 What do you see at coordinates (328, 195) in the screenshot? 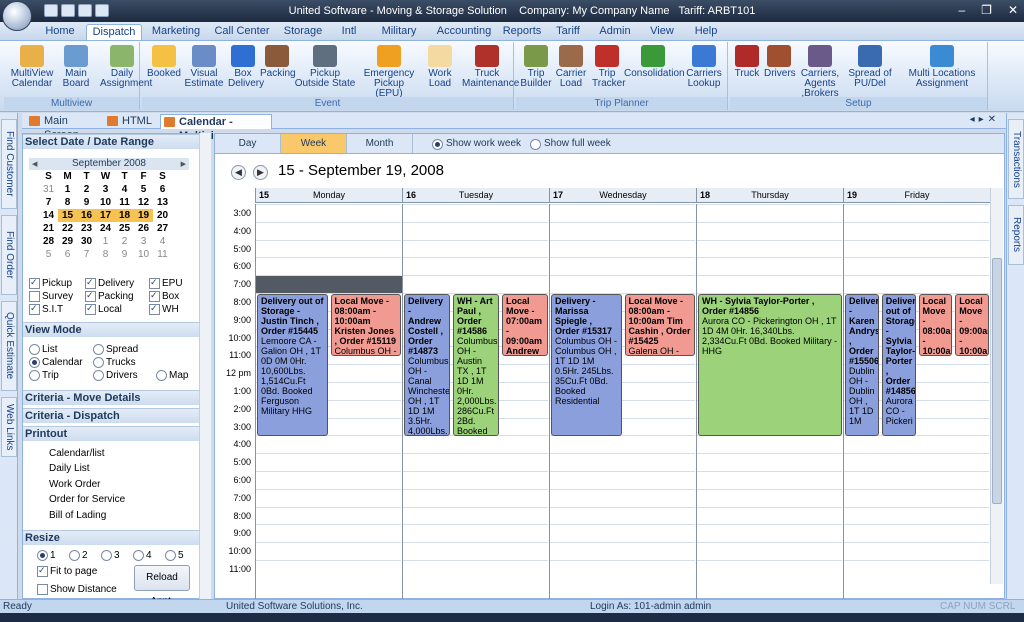
I see `day-header-monday: Monday 15` at bounding box center [328, 195].